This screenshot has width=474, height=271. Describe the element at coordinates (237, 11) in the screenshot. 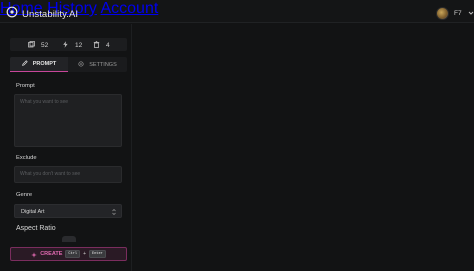

I see `top-navigation-bar: Unstability.AI Home History Account F7` at that location.